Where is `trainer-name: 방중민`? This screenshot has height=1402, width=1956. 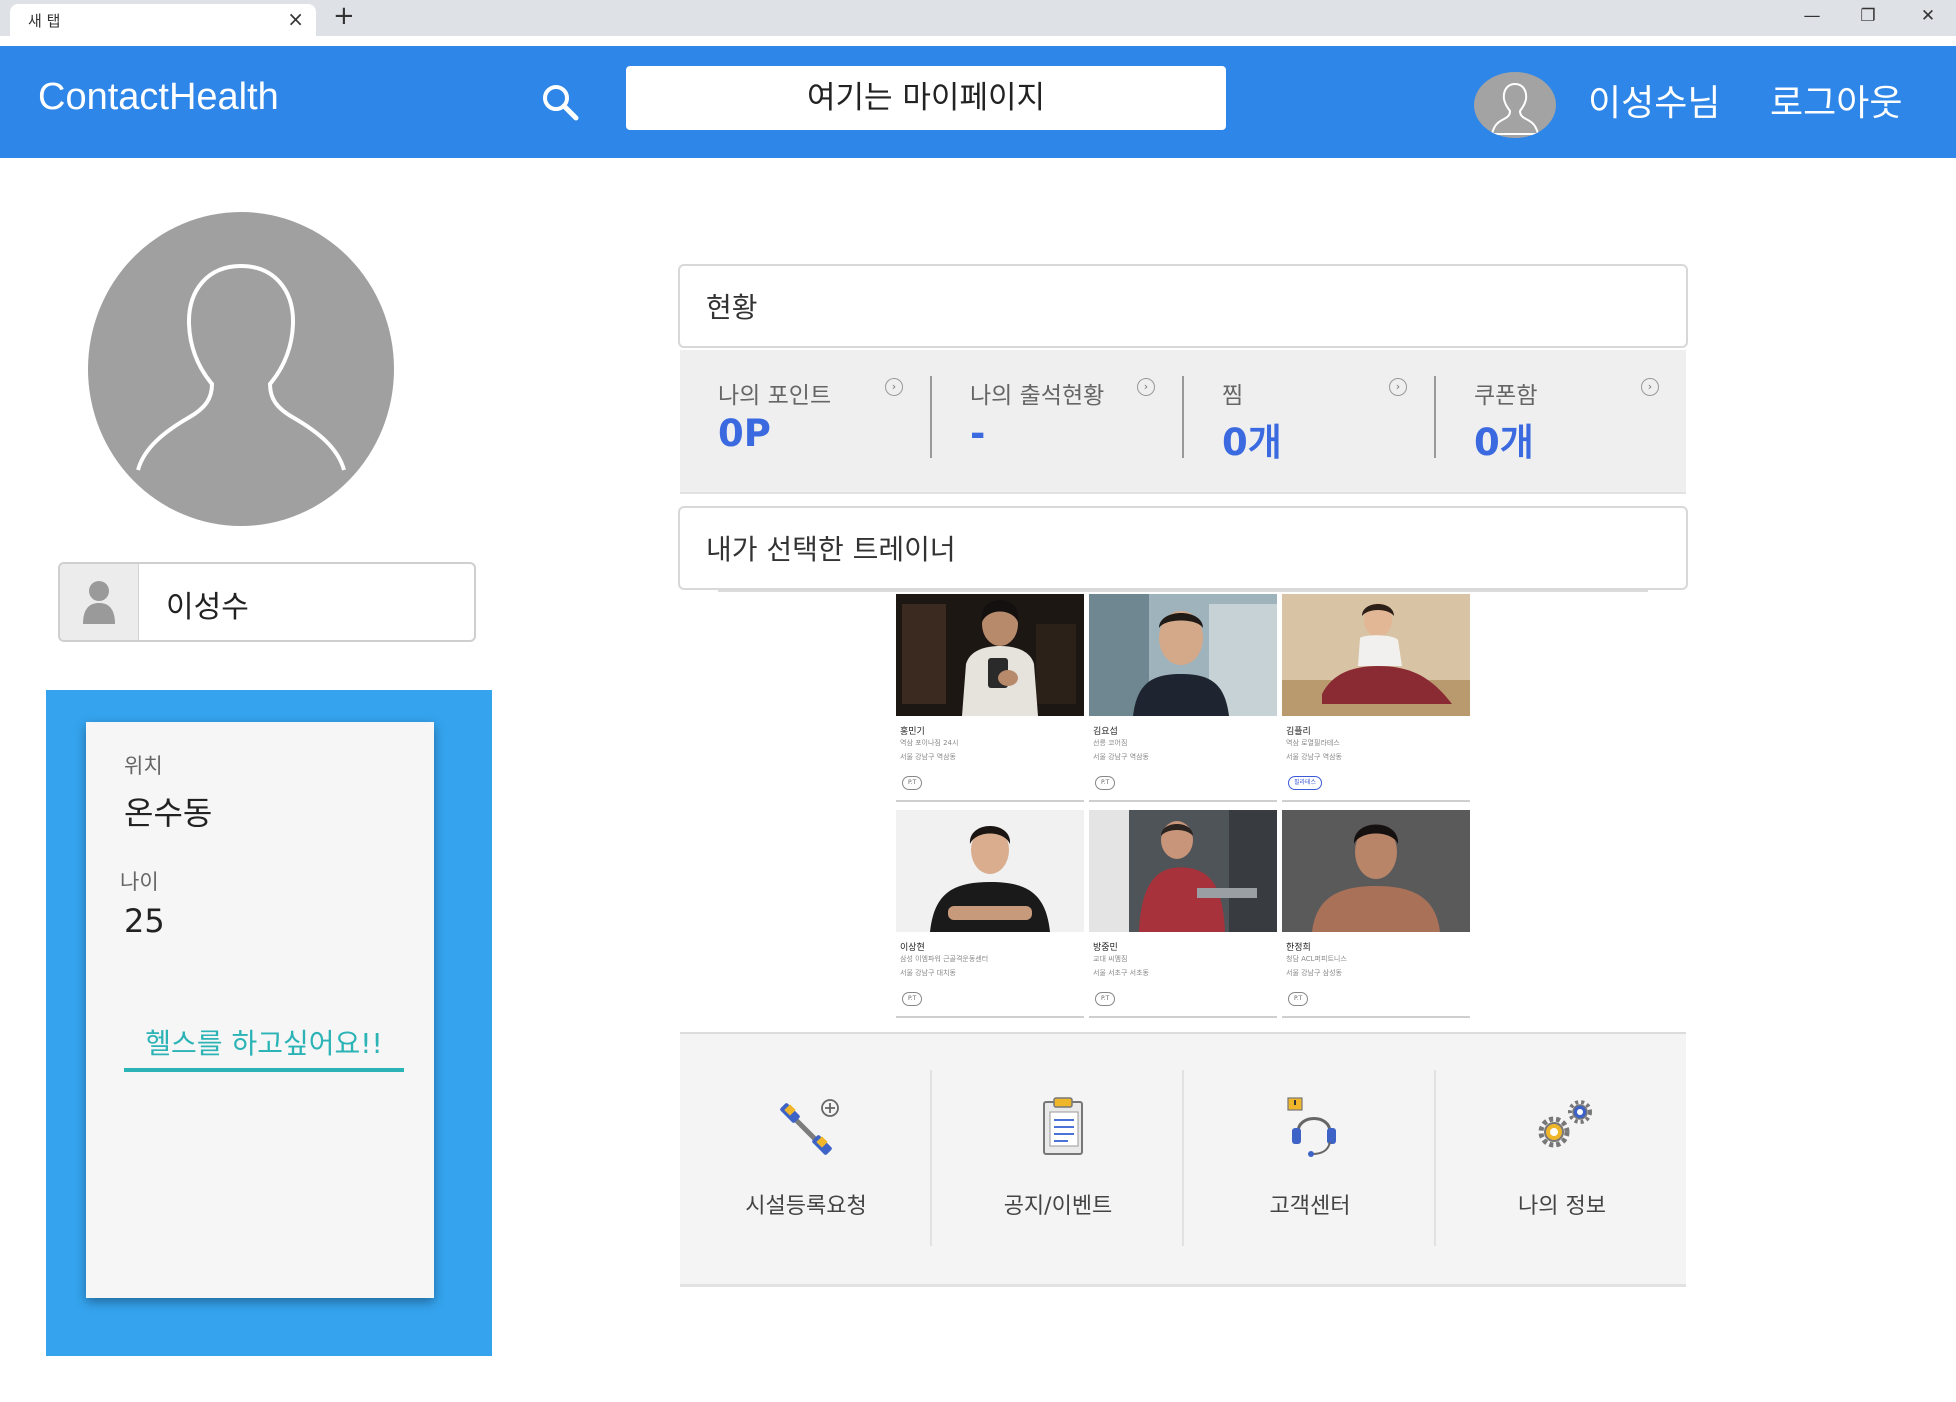 trainer-name: 방중민 is located at coordinates (1105, 948).